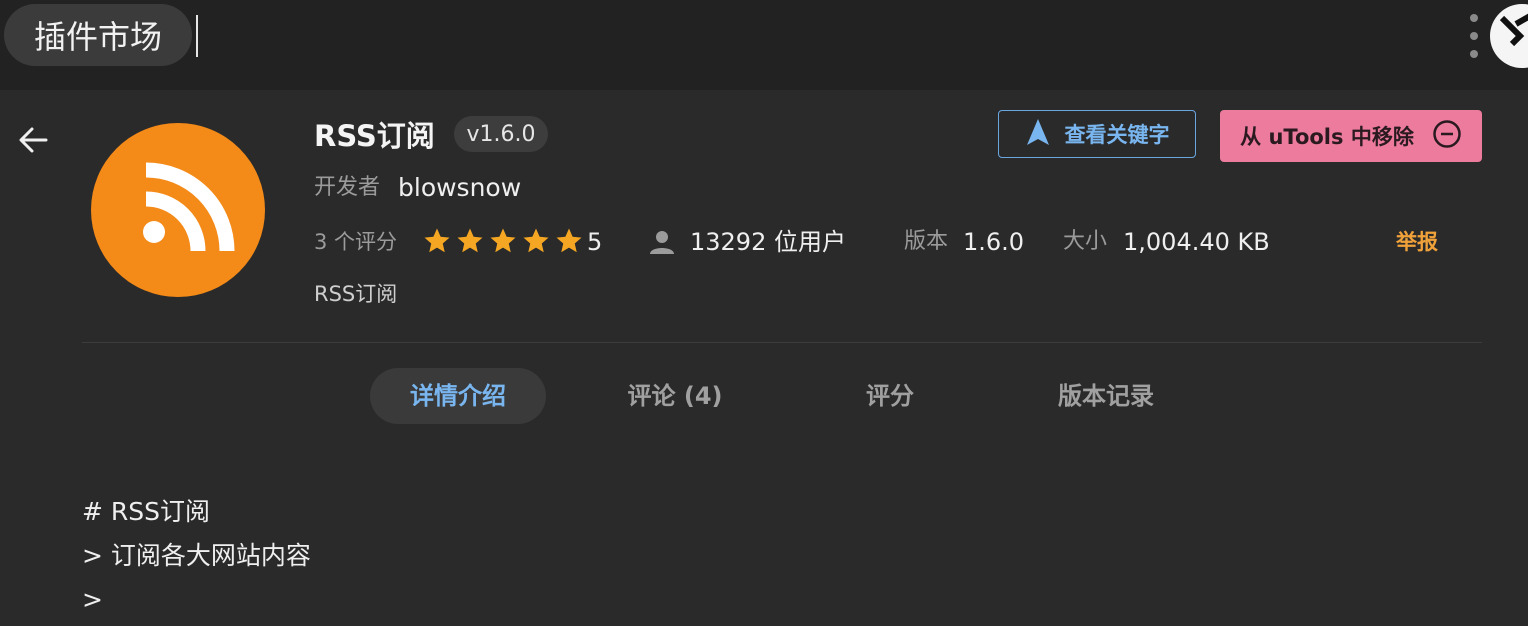  I want to click on content-quote-empty: >, so click(92, 599).